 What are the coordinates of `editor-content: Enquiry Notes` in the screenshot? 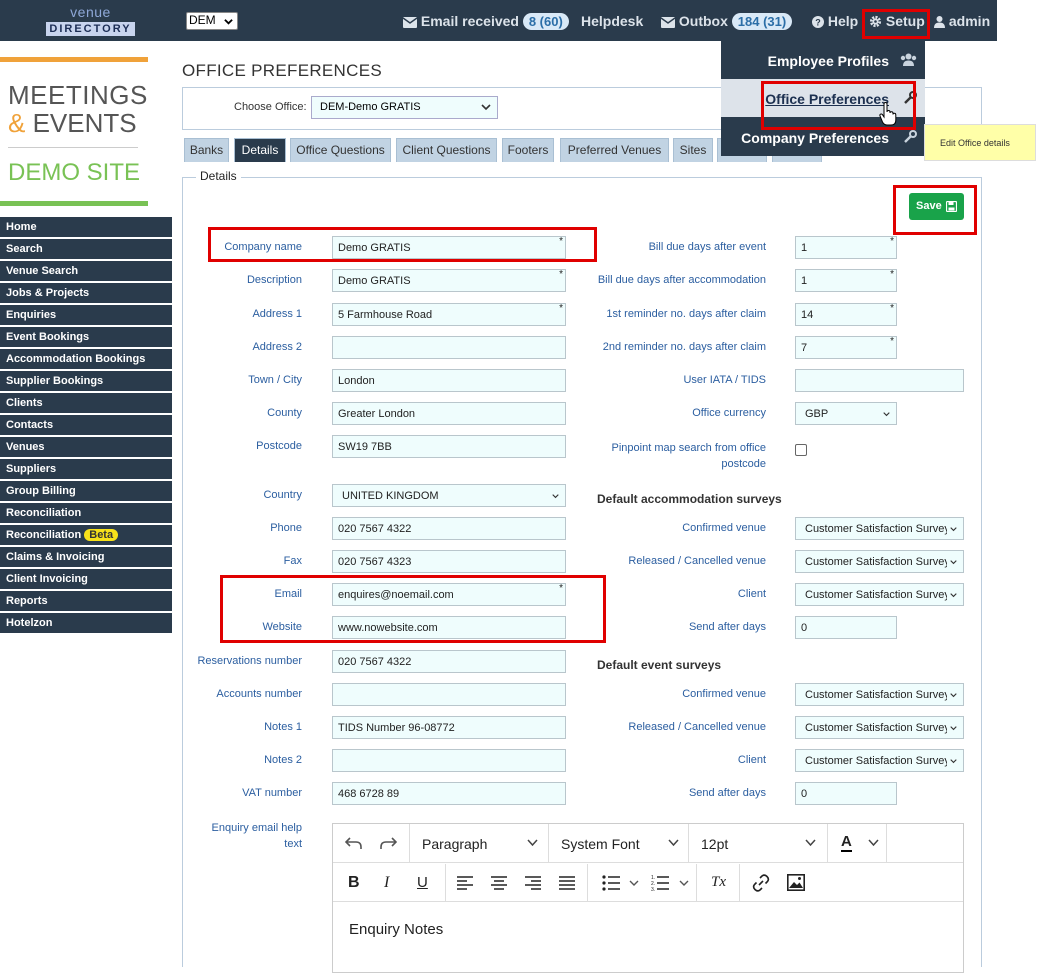 It's located at (396, 929).